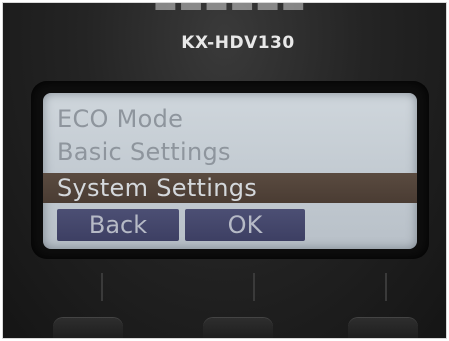 Image resolution: width=449 pixels, height=341 pixels. I want to click on menu-item-system-settings: System Settings, so click(230, 188).